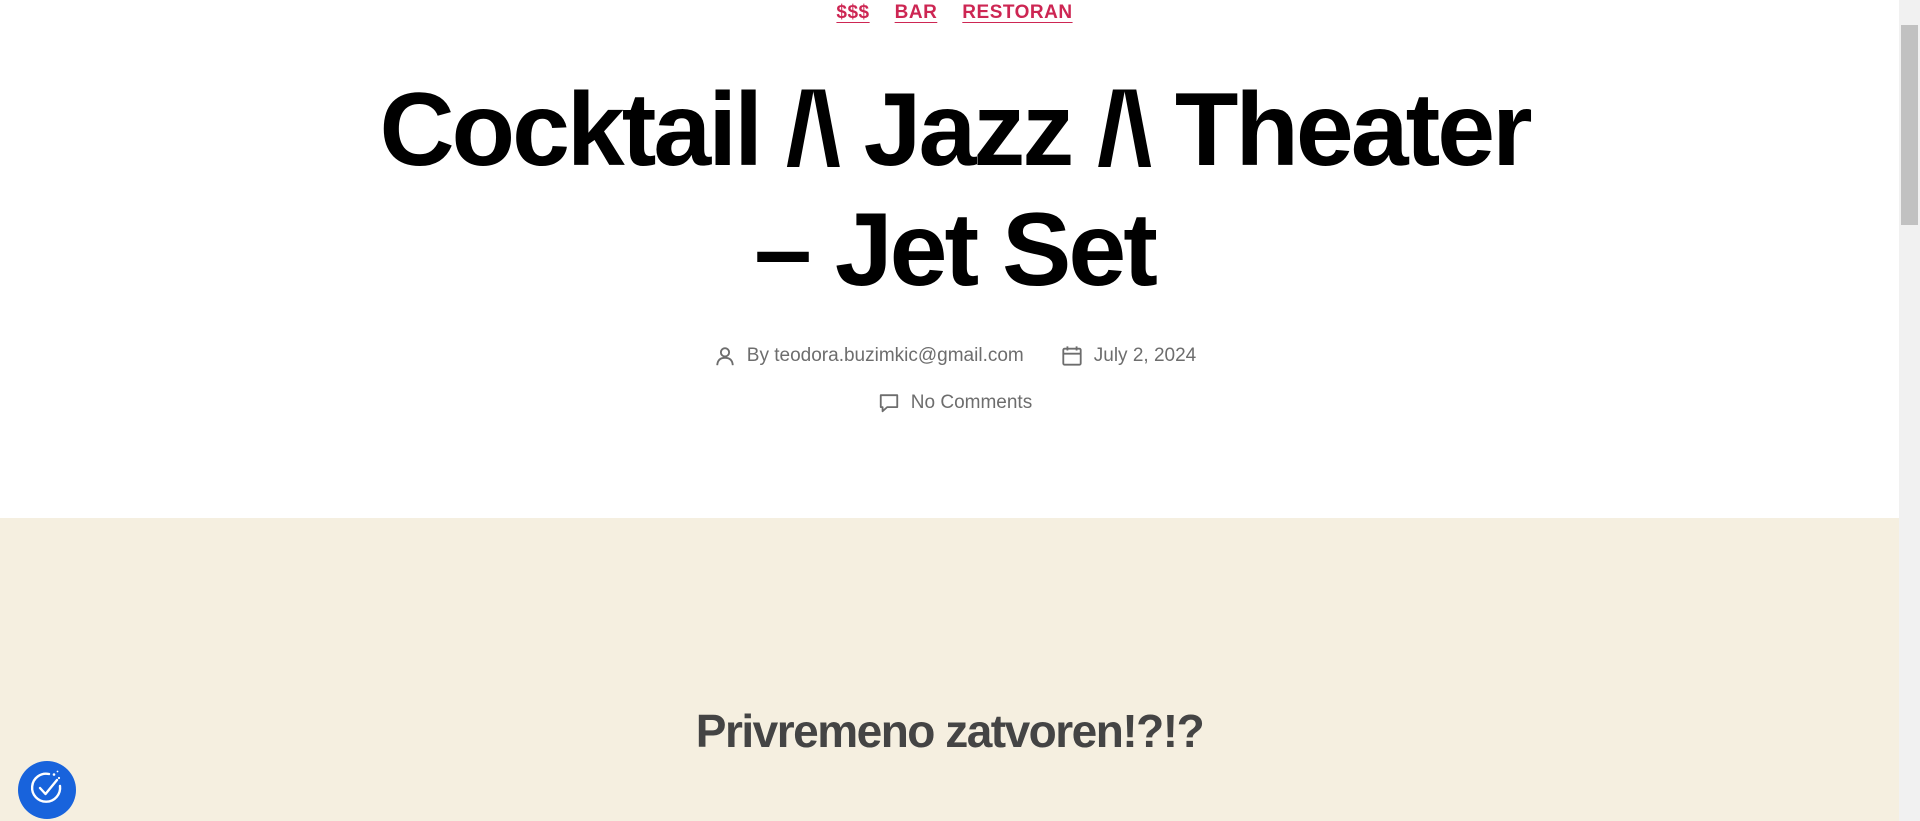 Image resolution: width=1920 pixels, height=821 pixels. I want to click on post-date: July 2, 2024, so click(1128, 356).